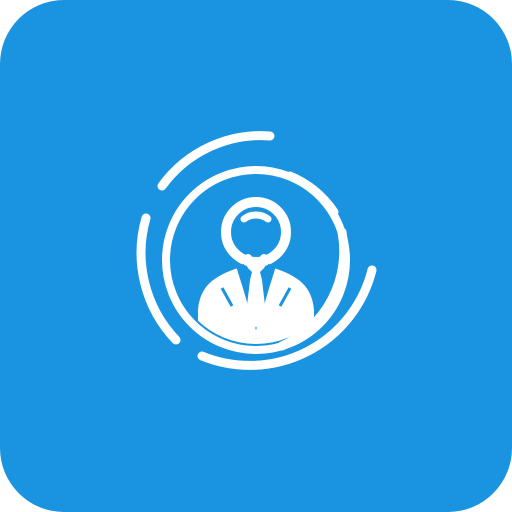 The width and height of the screenshot is (512, 512). I want to click on magnifier-lens, so click(256, 232).